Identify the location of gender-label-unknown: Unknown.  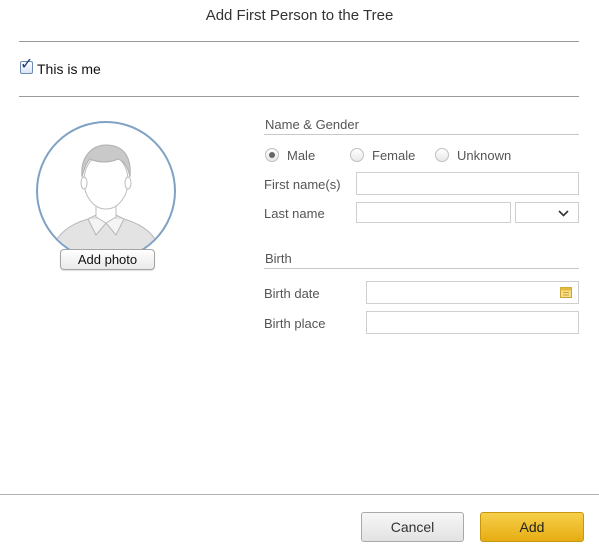
(484, 155).